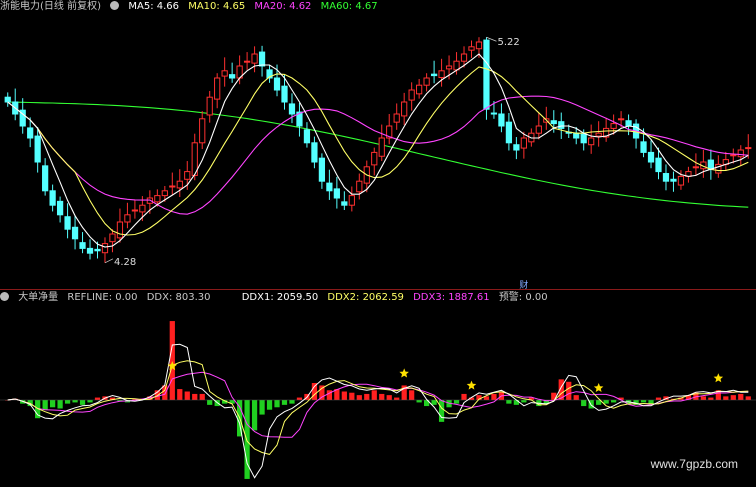 The image size is (756, 487). What do you see at coordinates (109, 261) in the screenshot?
I see `low-pointer` at bounding box center [109, 261].